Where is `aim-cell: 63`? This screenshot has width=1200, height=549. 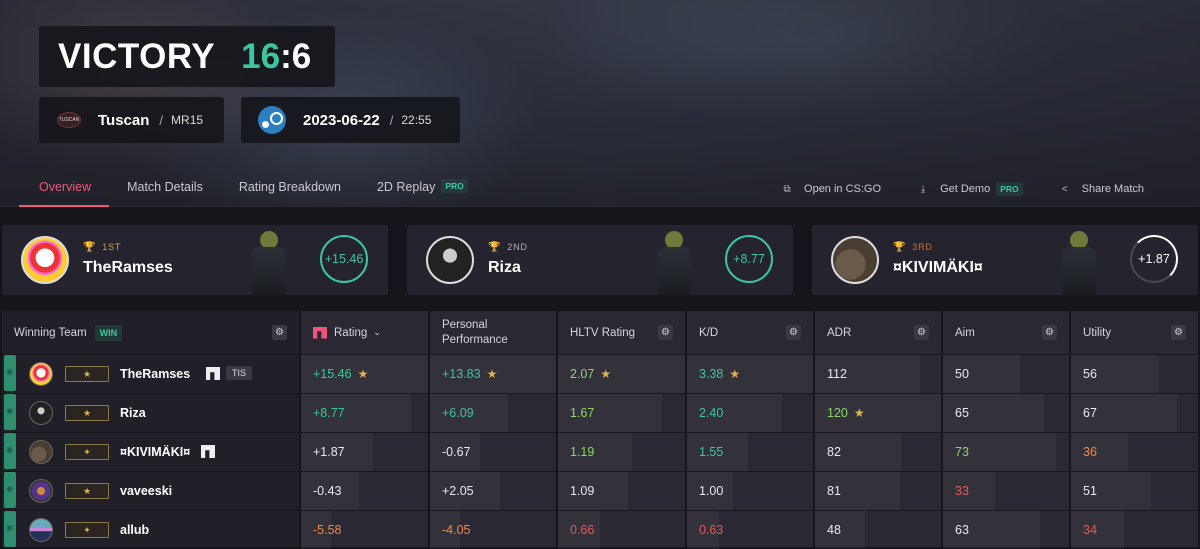
aim-cell: 63 is located at coordinates (956, 530).